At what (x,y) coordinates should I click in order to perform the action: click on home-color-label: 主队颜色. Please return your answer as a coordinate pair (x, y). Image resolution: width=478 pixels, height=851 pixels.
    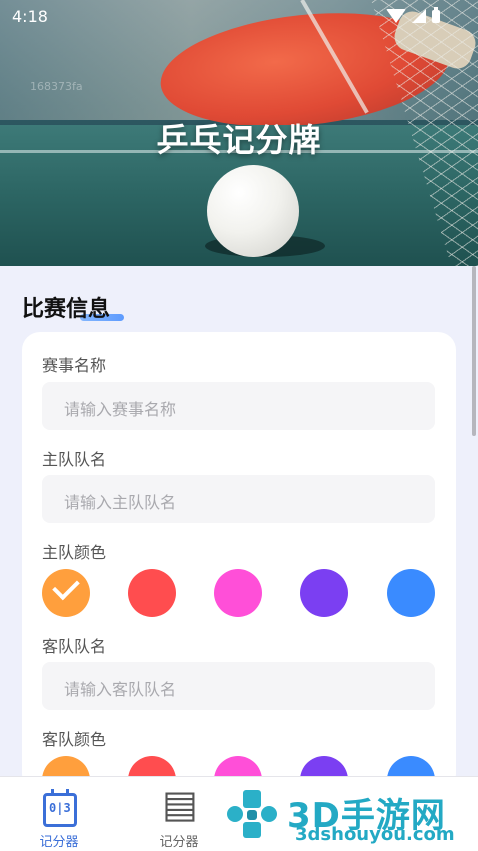
    Looking at the image, I should click on (74, 552).